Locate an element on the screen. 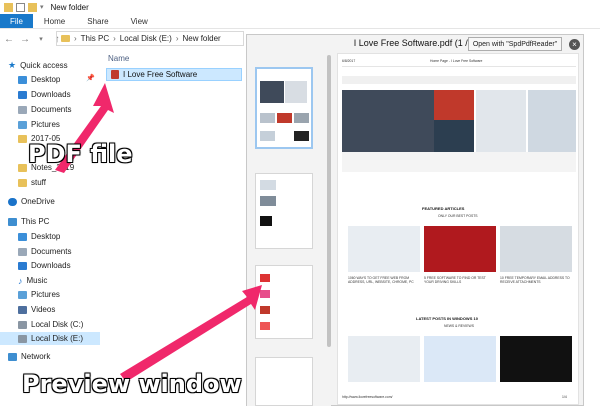 The height and width of the screenshot is (414, 600). sidebar-item-quick-access: ★ Quick access is located at coordinates (38, 65).